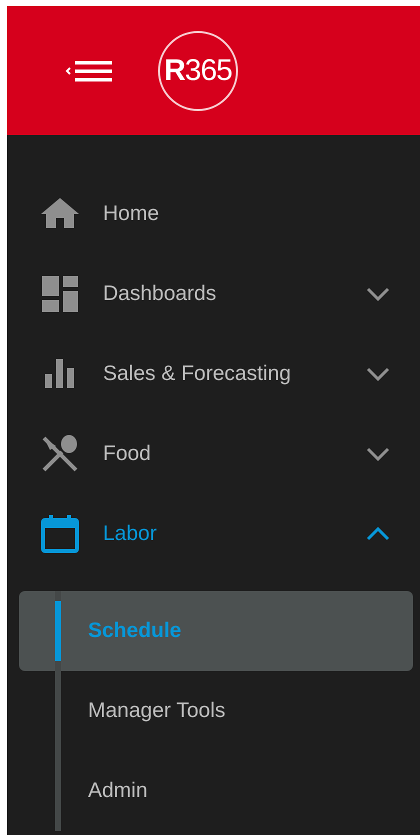 This screenshot has width=420, height=835. What do you see at coordinates (213, 214) in the screenshot?
I see `nav-item: Home` at bounding box center [213, 214].